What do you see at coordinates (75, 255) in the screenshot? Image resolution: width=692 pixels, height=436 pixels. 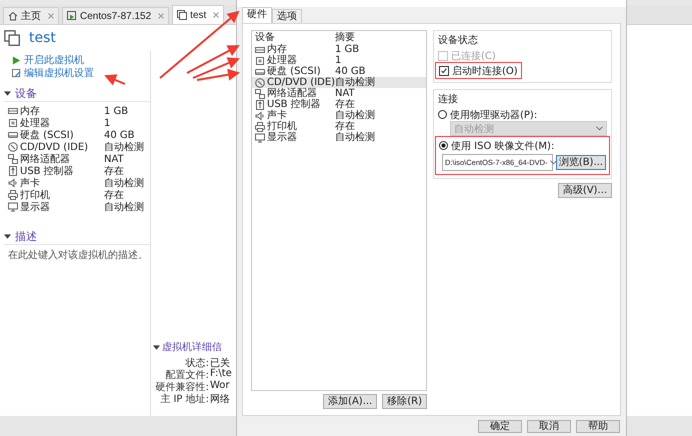 I see `description-placeholder: 在此处键入对该虚拟机的描述。` at bounding box center [75, 255].